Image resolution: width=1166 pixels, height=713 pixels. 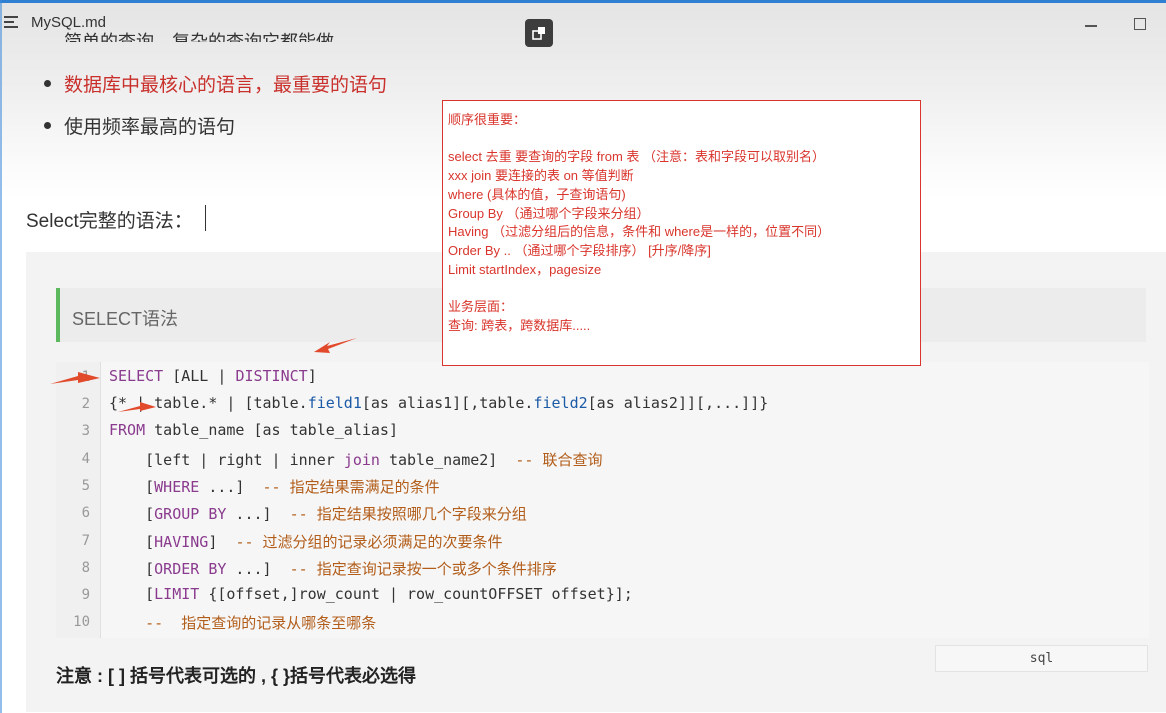 What do you see at coordinates (85, 595) in the screenshot?
I see `line-number: 9` at bounding box center [85, 595].